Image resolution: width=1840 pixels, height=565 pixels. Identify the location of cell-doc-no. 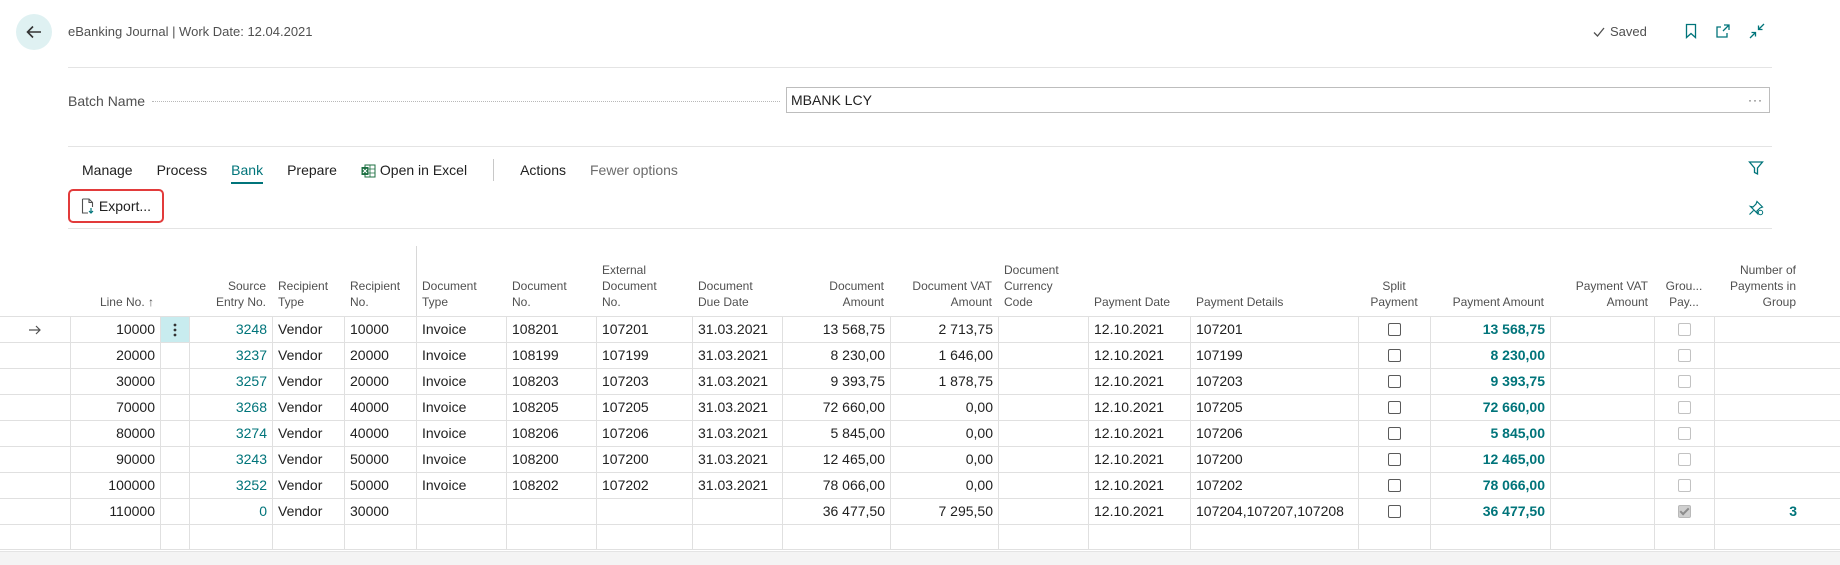
(551, 537).